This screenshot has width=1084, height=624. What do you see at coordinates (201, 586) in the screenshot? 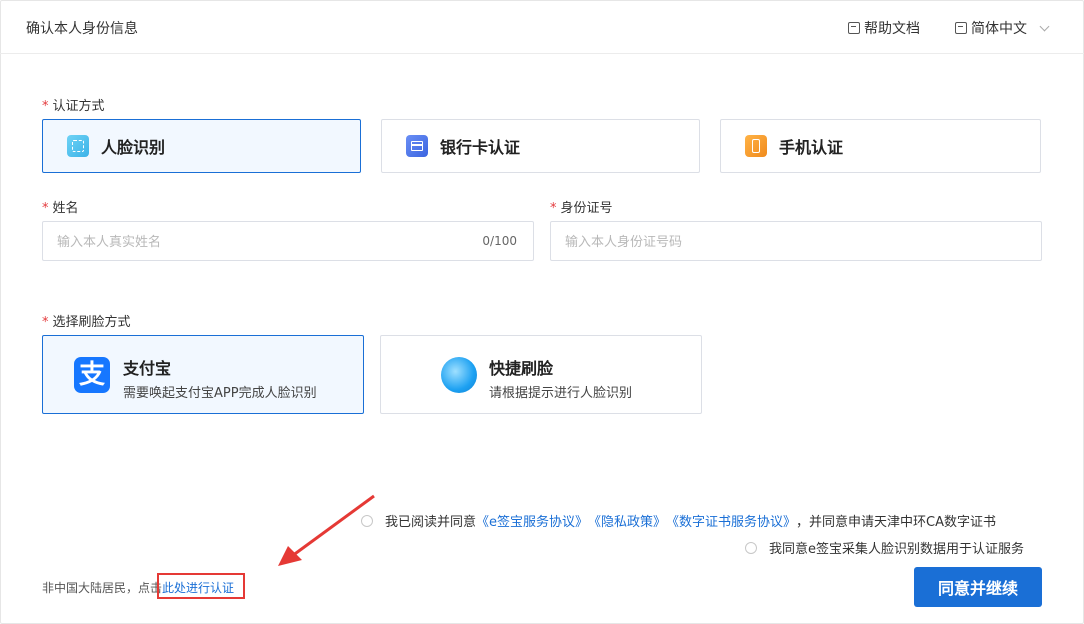
I see `annotation-highlight-box` at bounding box center [201, 586].